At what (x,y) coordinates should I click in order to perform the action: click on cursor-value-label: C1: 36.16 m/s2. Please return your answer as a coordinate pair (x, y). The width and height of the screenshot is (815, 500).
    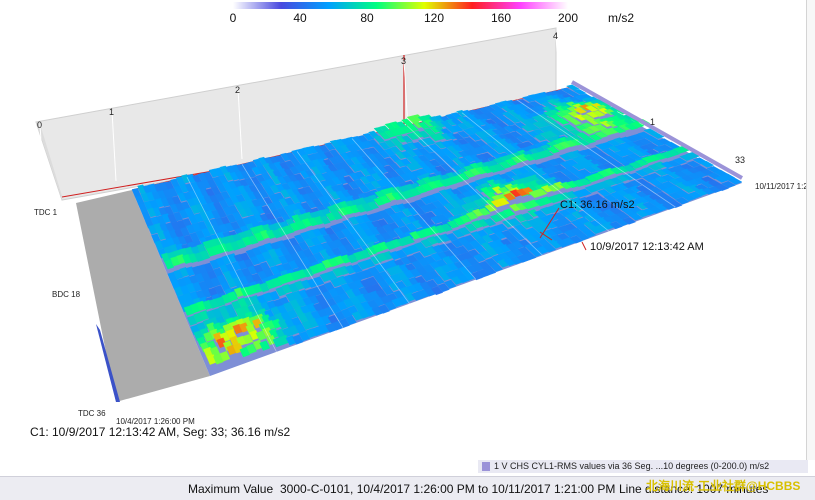
    Looking at the image, I should click on (597, 205).